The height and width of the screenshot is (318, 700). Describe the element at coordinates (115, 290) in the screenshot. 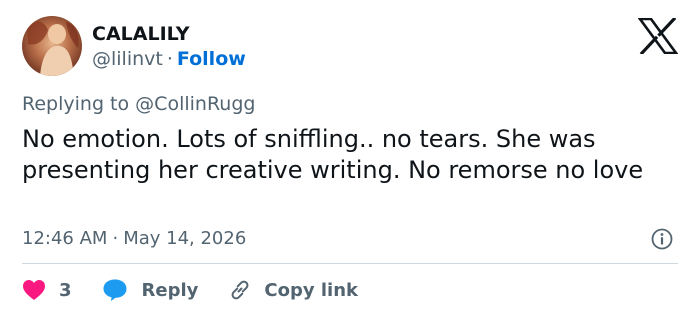

I see `speech-bubble-icon` at that location.